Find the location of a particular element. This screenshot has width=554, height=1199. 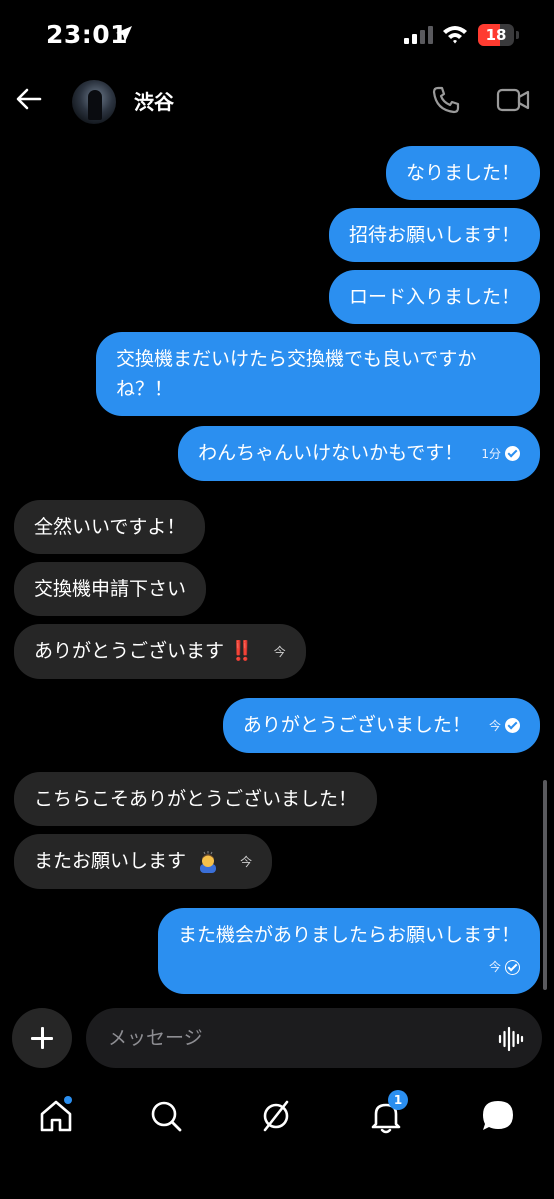

avatar is located at coordinates (94, 102).